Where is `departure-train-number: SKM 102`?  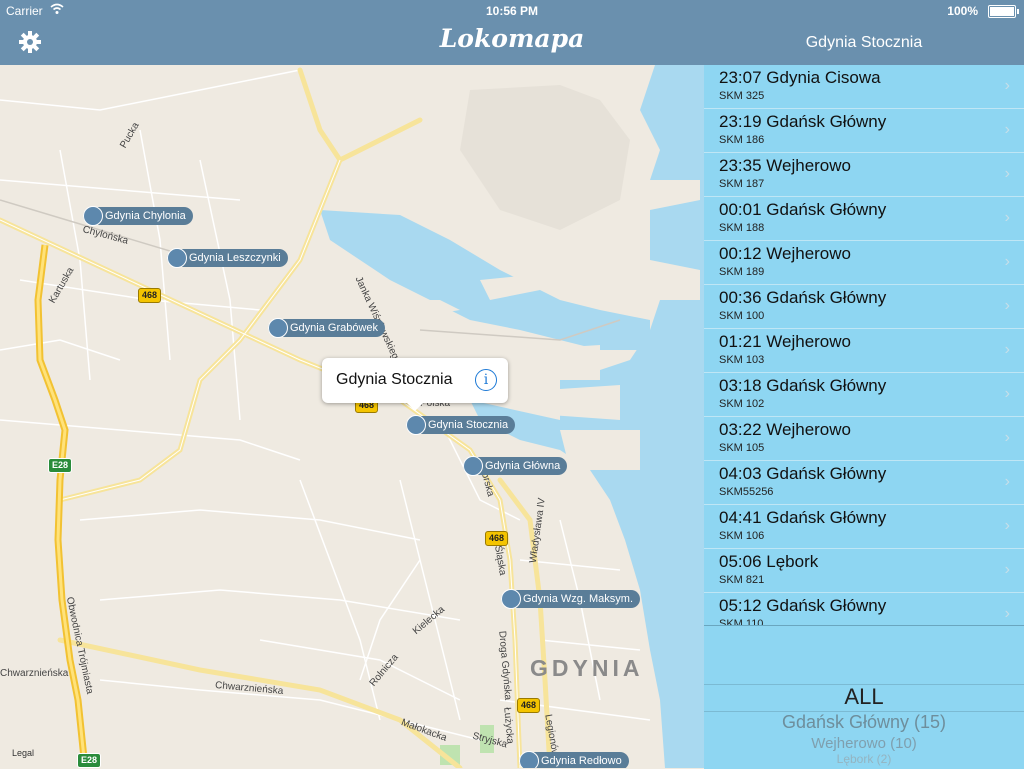 departure-train-number: SKM 102 is located at coordinates (742, 404).